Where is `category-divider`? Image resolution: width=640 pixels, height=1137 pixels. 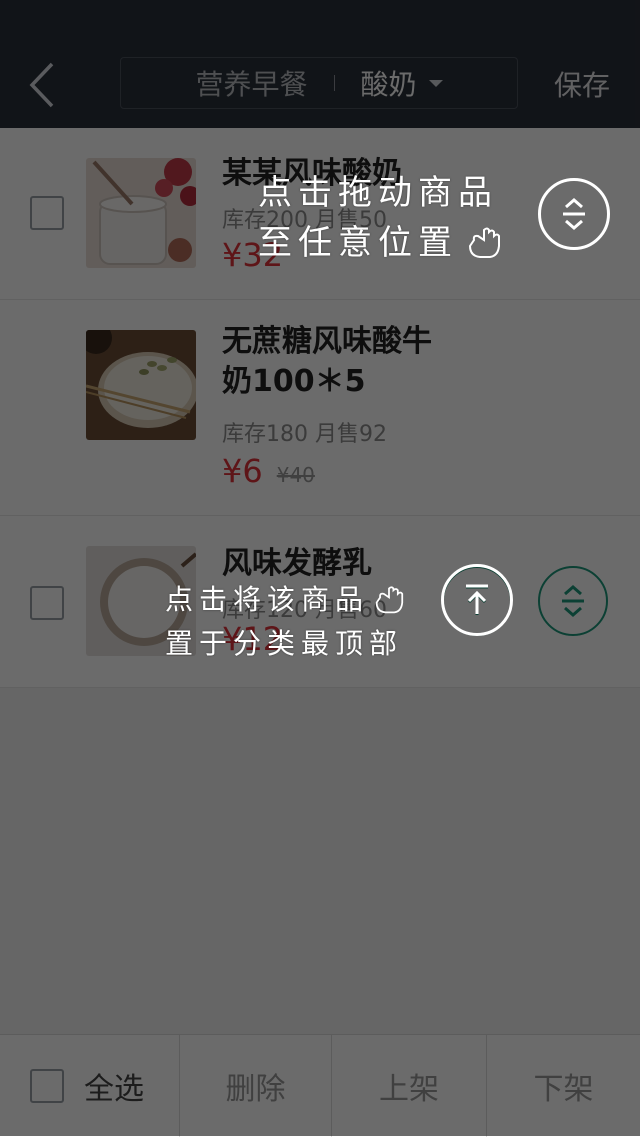
category-divider is located at coordinates (334, 83).